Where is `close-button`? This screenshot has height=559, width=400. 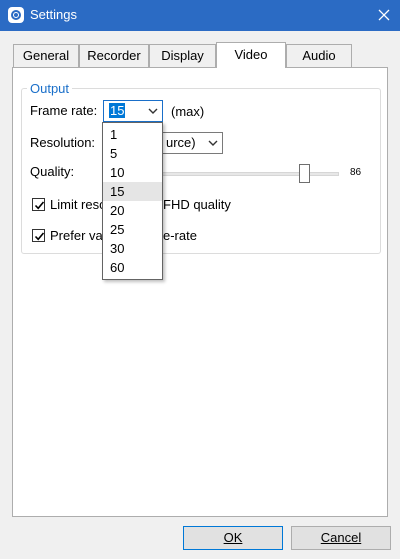
close-button is located at coordinates (384, 15).